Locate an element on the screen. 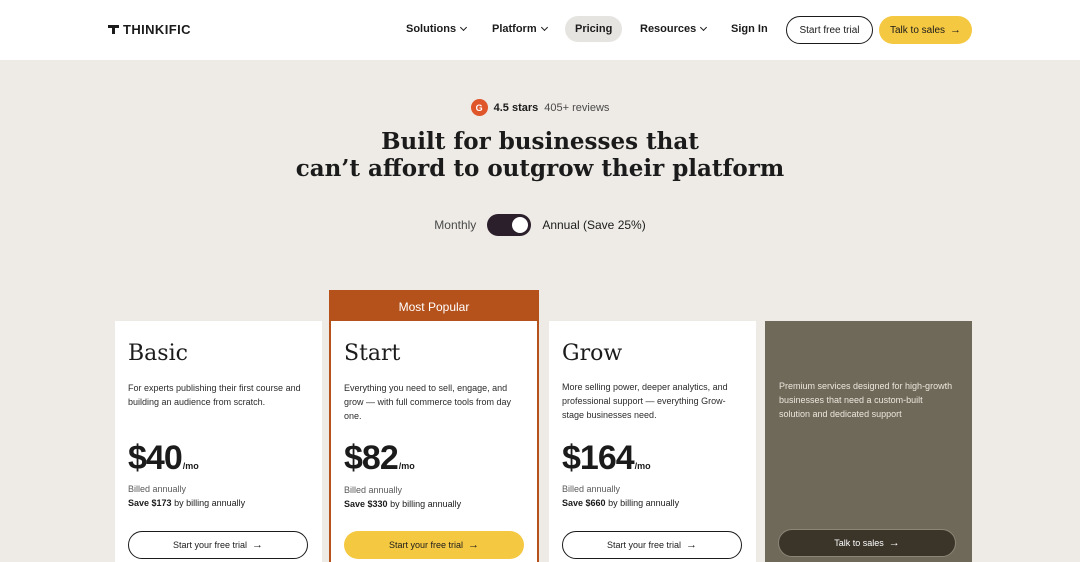  g2-rating: G 4.5 stars 405+ reviews is located at coordinates (540, 107).